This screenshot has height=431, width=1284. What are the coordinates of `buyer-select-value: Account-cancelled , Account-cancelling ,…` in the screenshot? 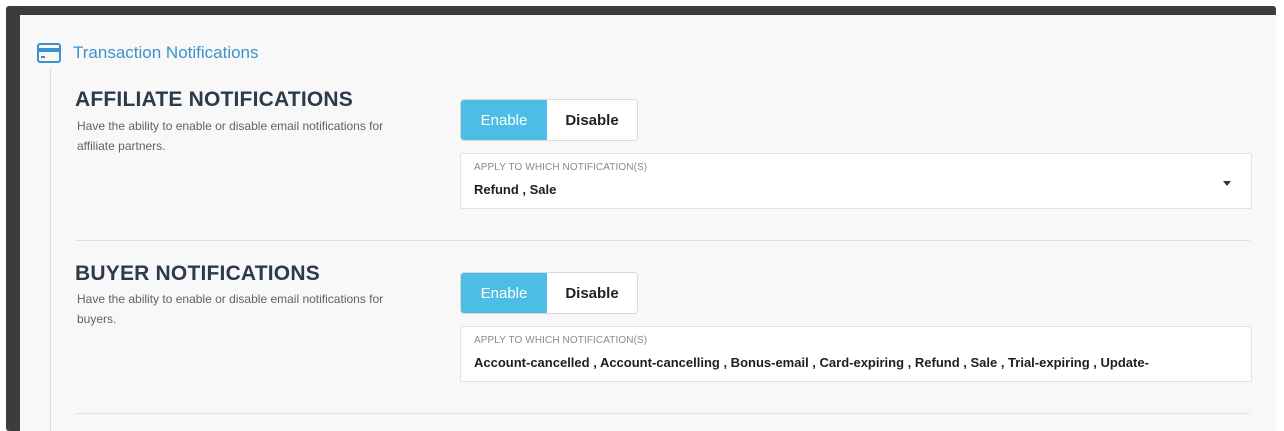 It's located at (811, 362).